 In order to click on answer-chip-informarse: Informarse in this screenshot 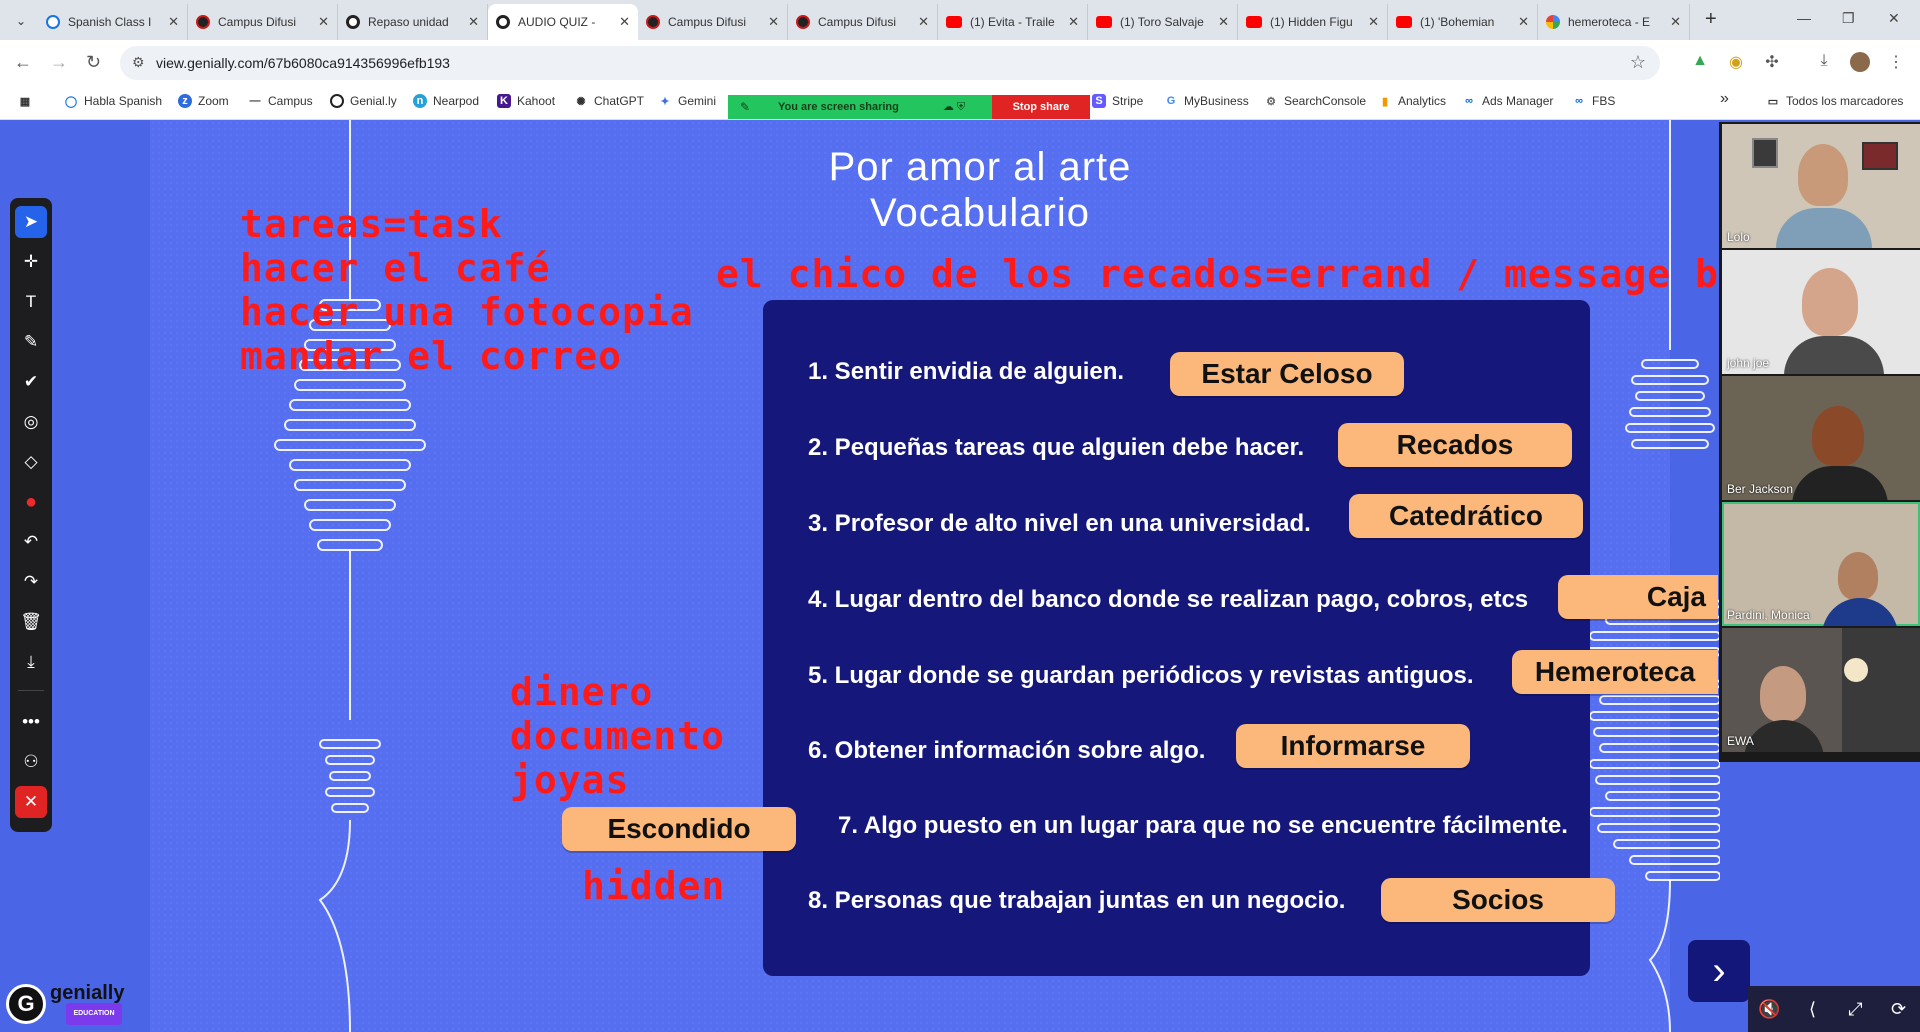, I will do `click(1353, 746)`.